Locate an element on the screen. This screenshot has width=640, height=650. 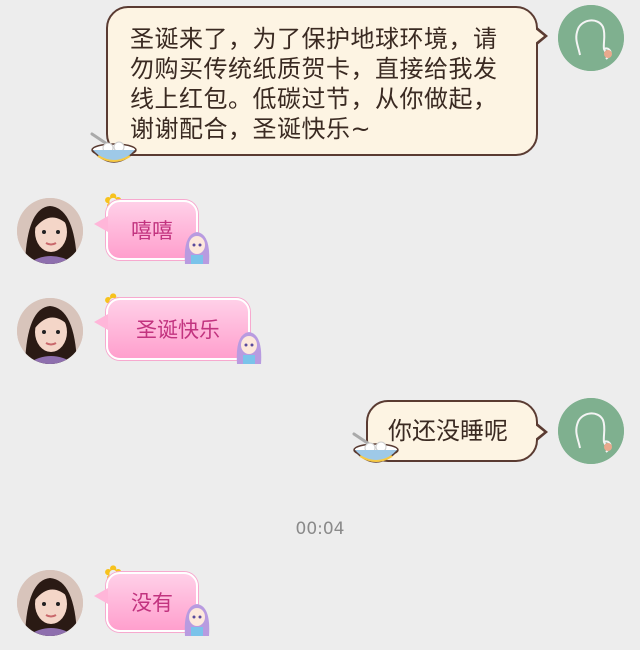
message-timestamp: 00:04 is located at coordinates (320, 529).